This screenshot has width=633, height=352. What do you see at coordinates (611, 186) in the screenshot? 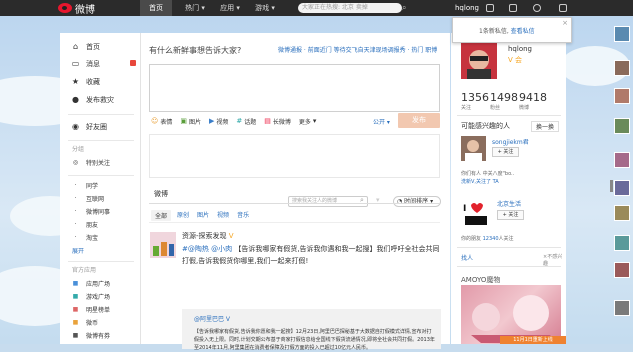
I see `scrollbar-handle` at bounding box center [611, 186].